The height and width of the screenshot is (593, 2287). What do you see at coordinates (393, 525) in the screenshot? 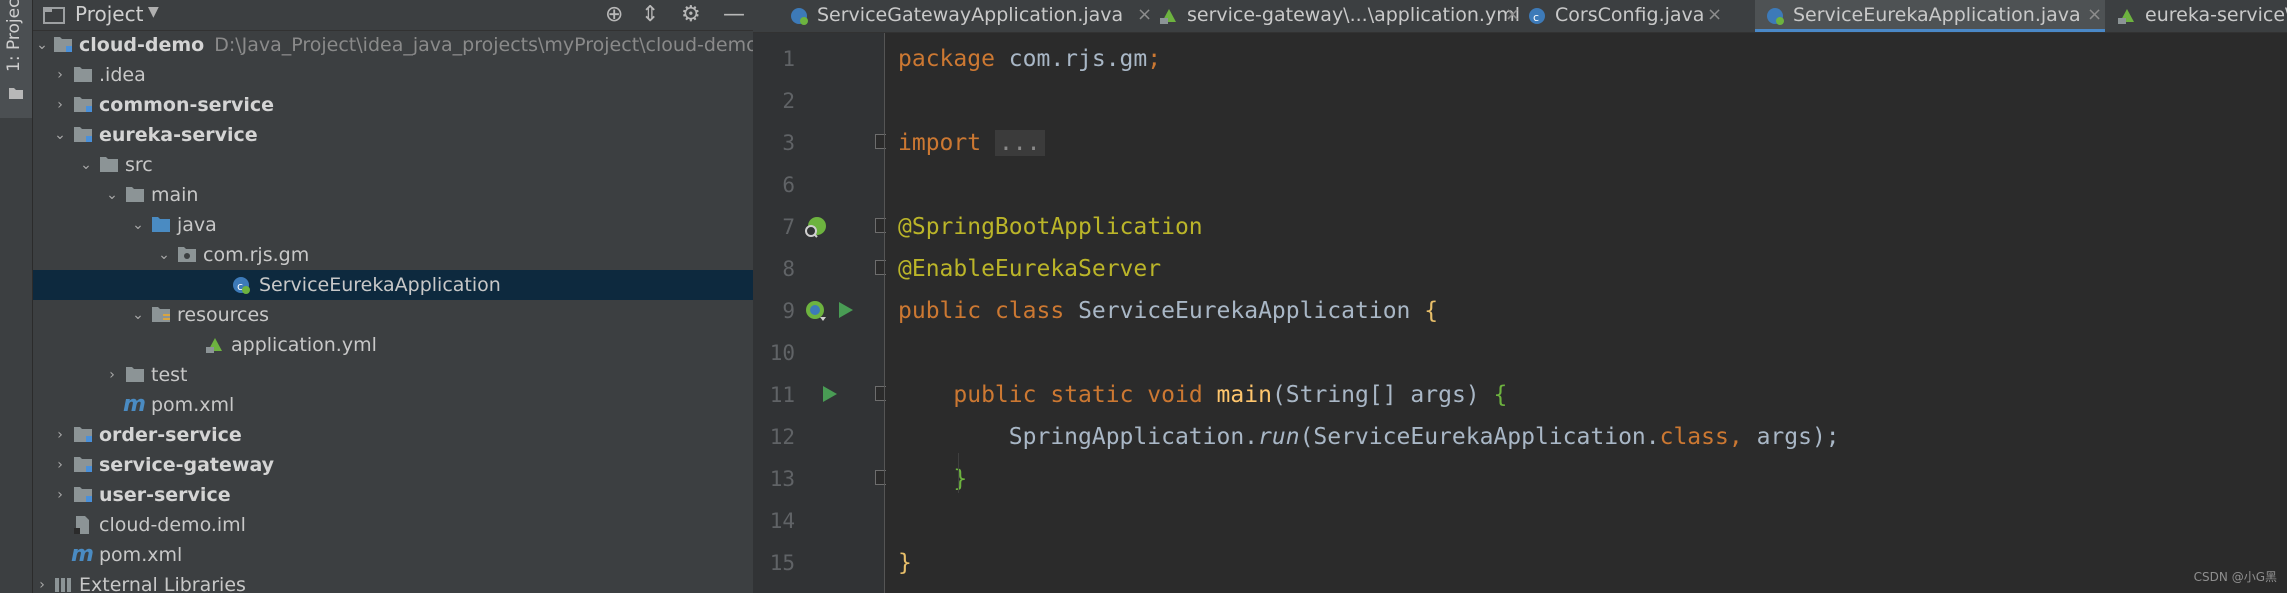
I see `tree-item-cloud-demo-iml: cloud-demo.iml` at bounding box center [393, 525].